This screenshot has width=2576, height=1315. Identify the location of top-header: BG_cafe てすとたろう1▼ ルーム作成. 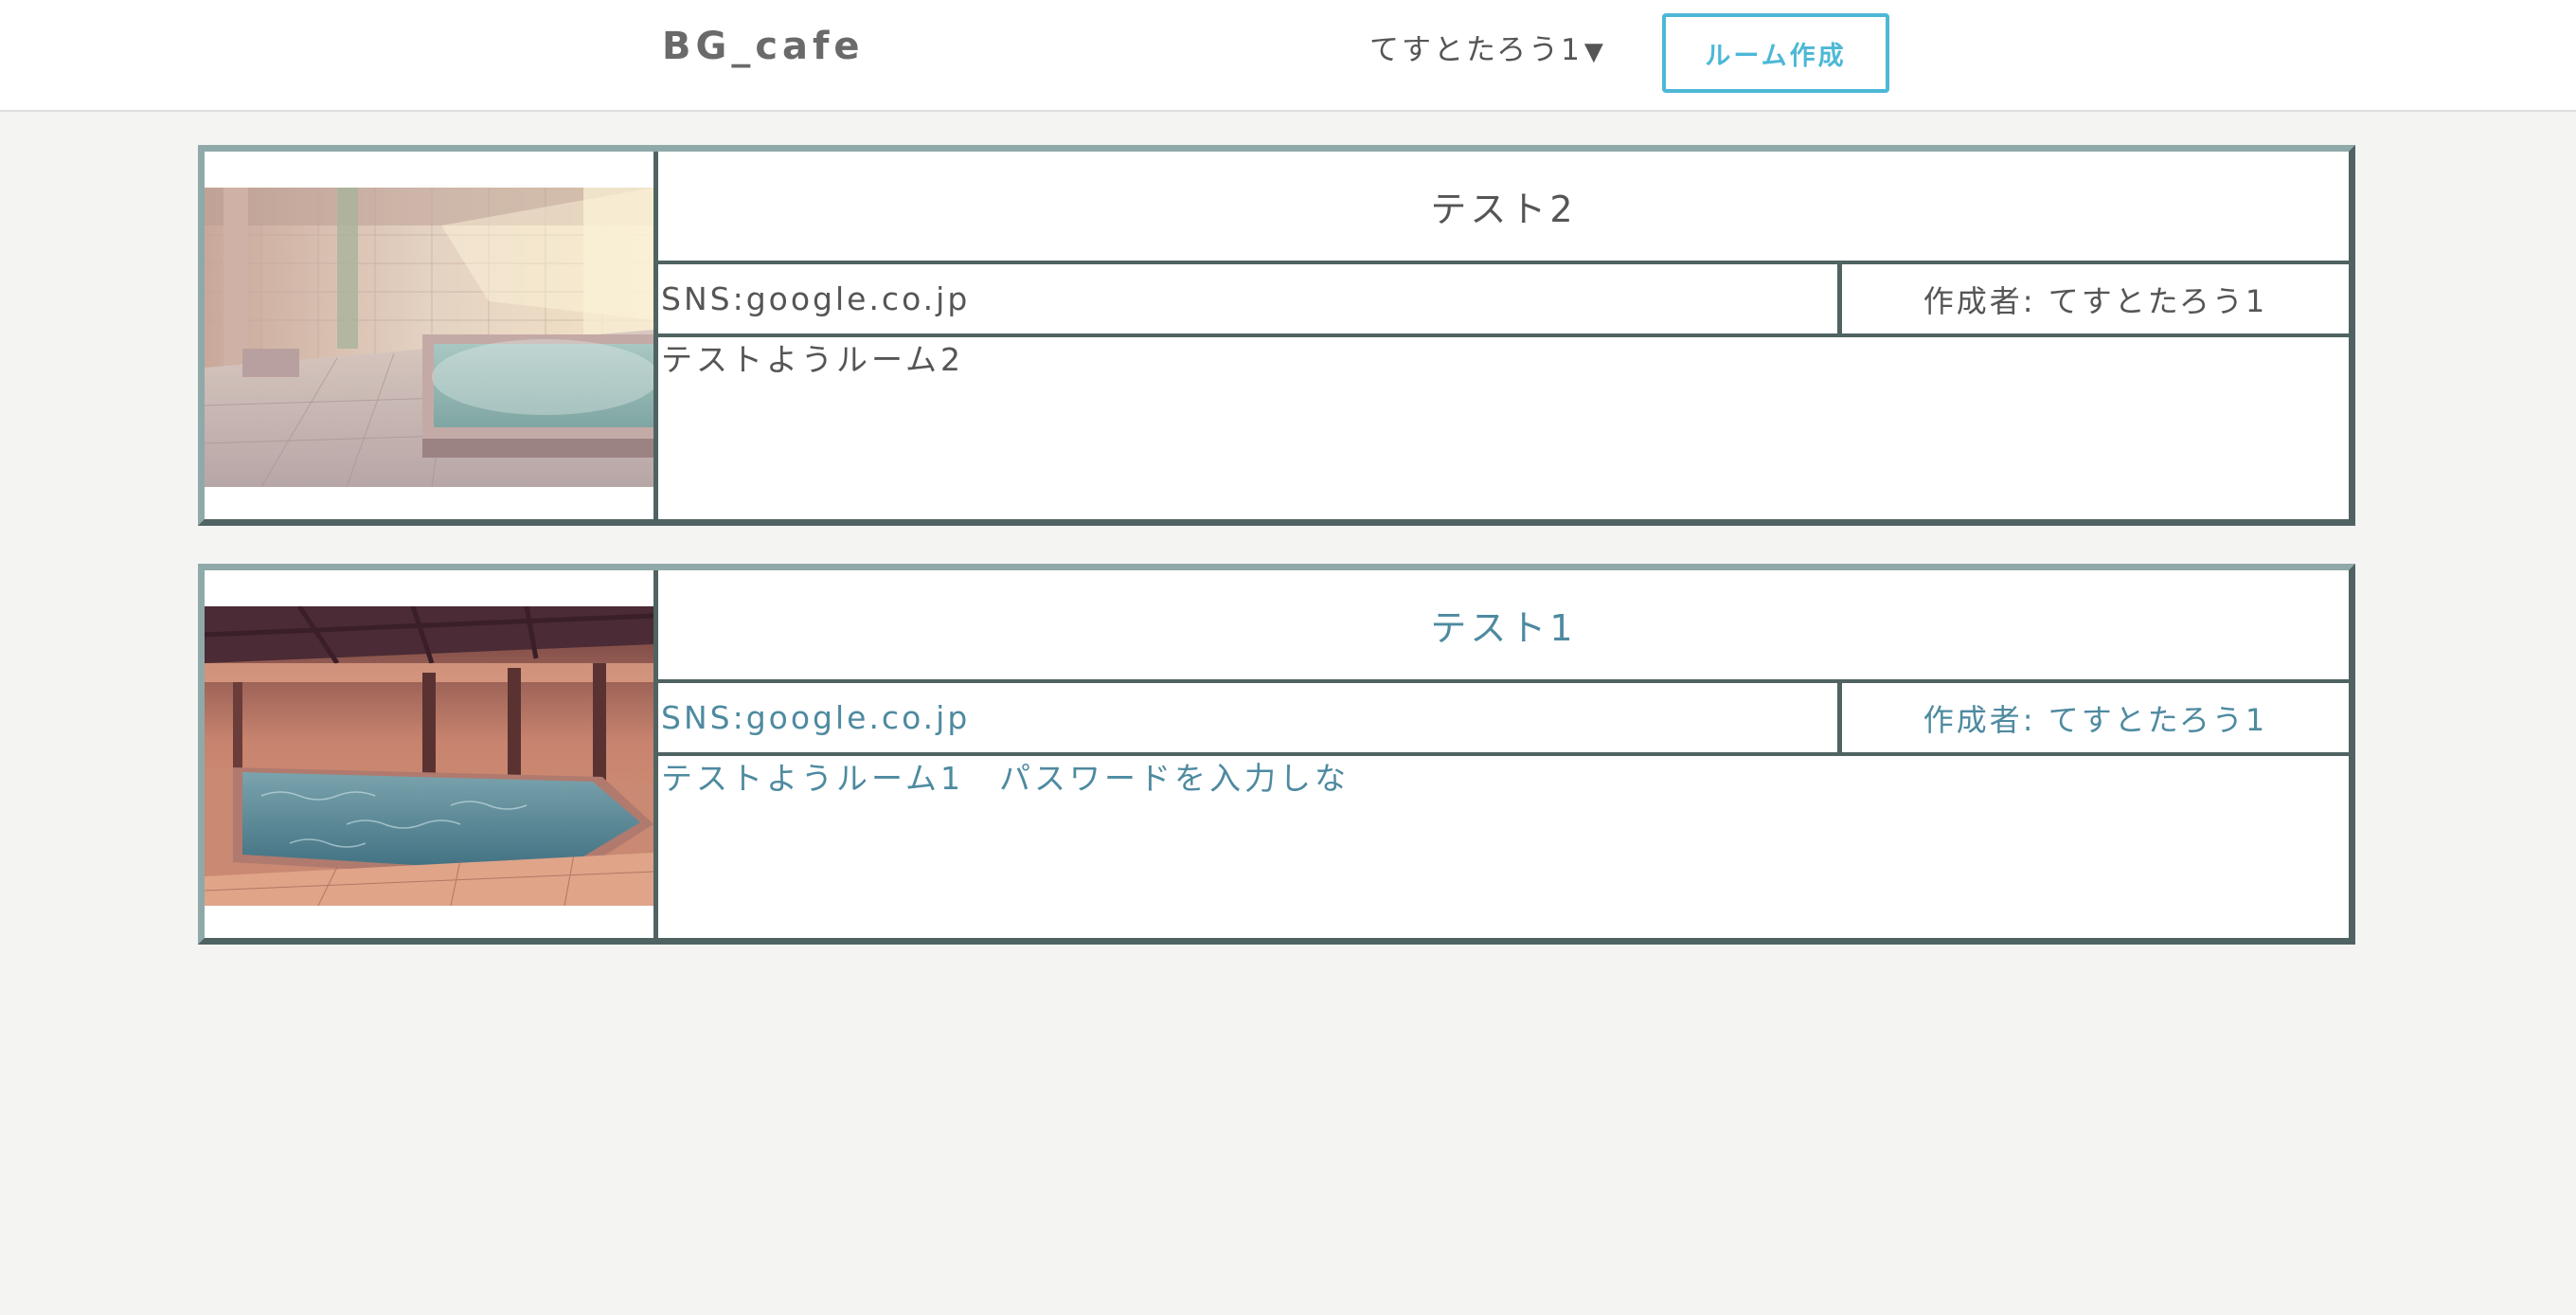
(1288, 56).